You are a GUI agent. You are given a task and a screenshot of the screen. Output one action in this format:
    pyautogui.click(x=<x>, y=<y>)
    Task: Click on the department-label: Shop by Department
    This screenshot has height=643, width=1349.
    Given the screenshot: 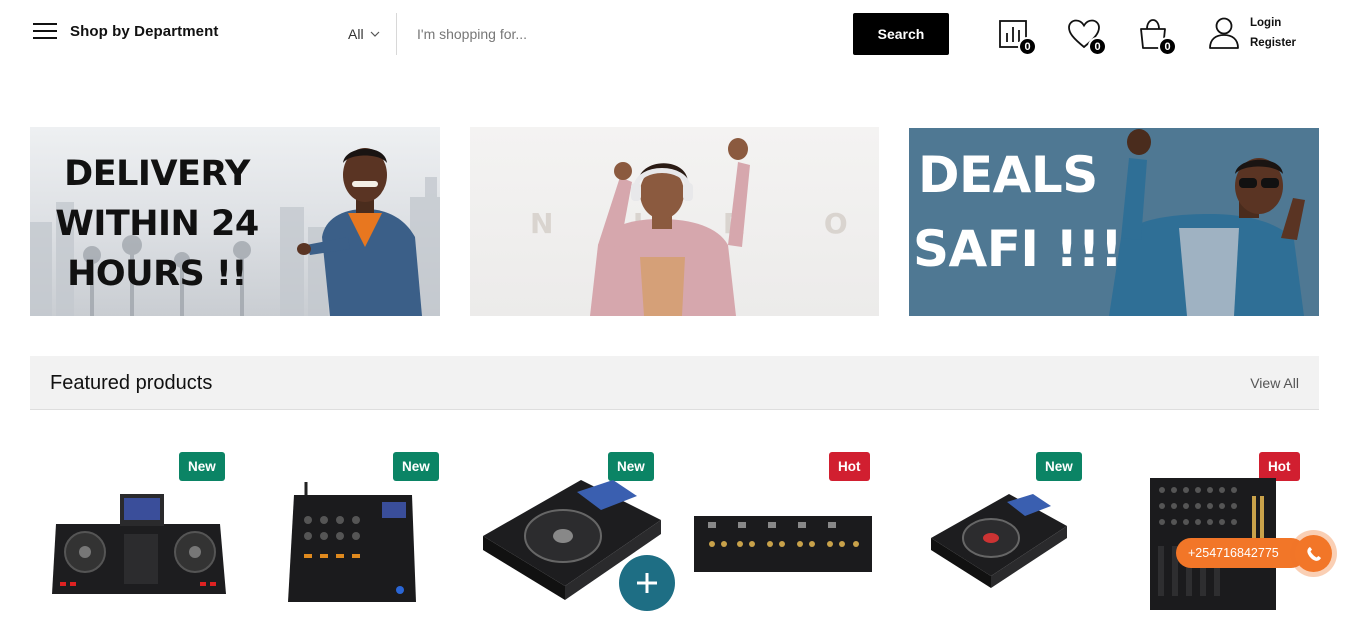 What is the action you would take?
    pyautogui.click(x=144, y=31)
    